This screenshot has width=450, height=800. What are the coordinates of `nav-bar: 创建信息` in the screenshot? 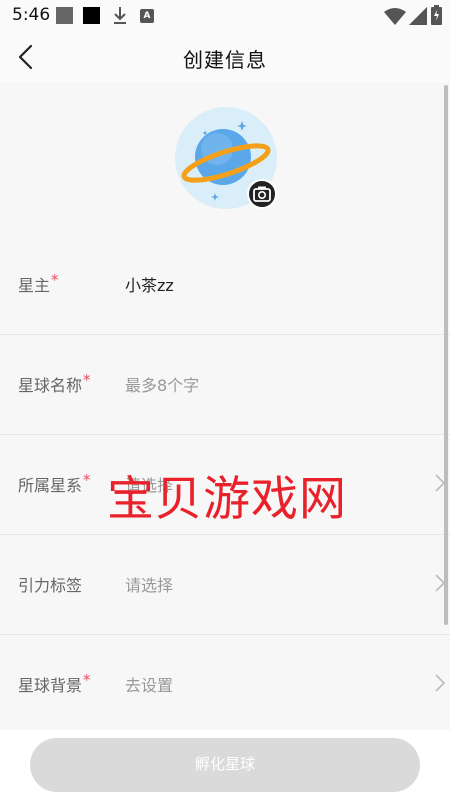 It's located at (225, 57).